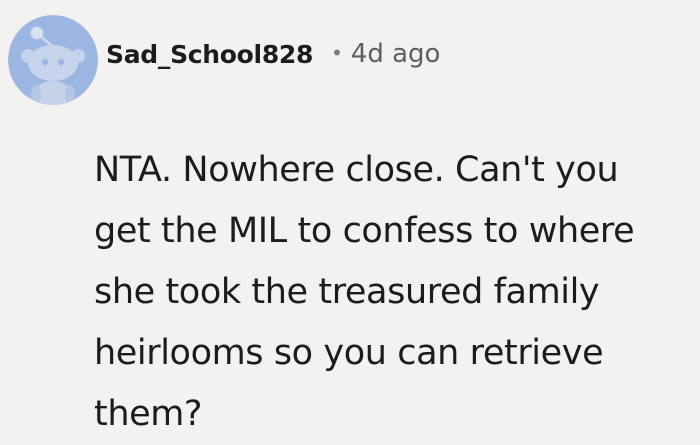 Image resolution: width=700 pixels, height=445 pixels. I want to click on comment-timestamp: 4d ago, so click(396, 54).